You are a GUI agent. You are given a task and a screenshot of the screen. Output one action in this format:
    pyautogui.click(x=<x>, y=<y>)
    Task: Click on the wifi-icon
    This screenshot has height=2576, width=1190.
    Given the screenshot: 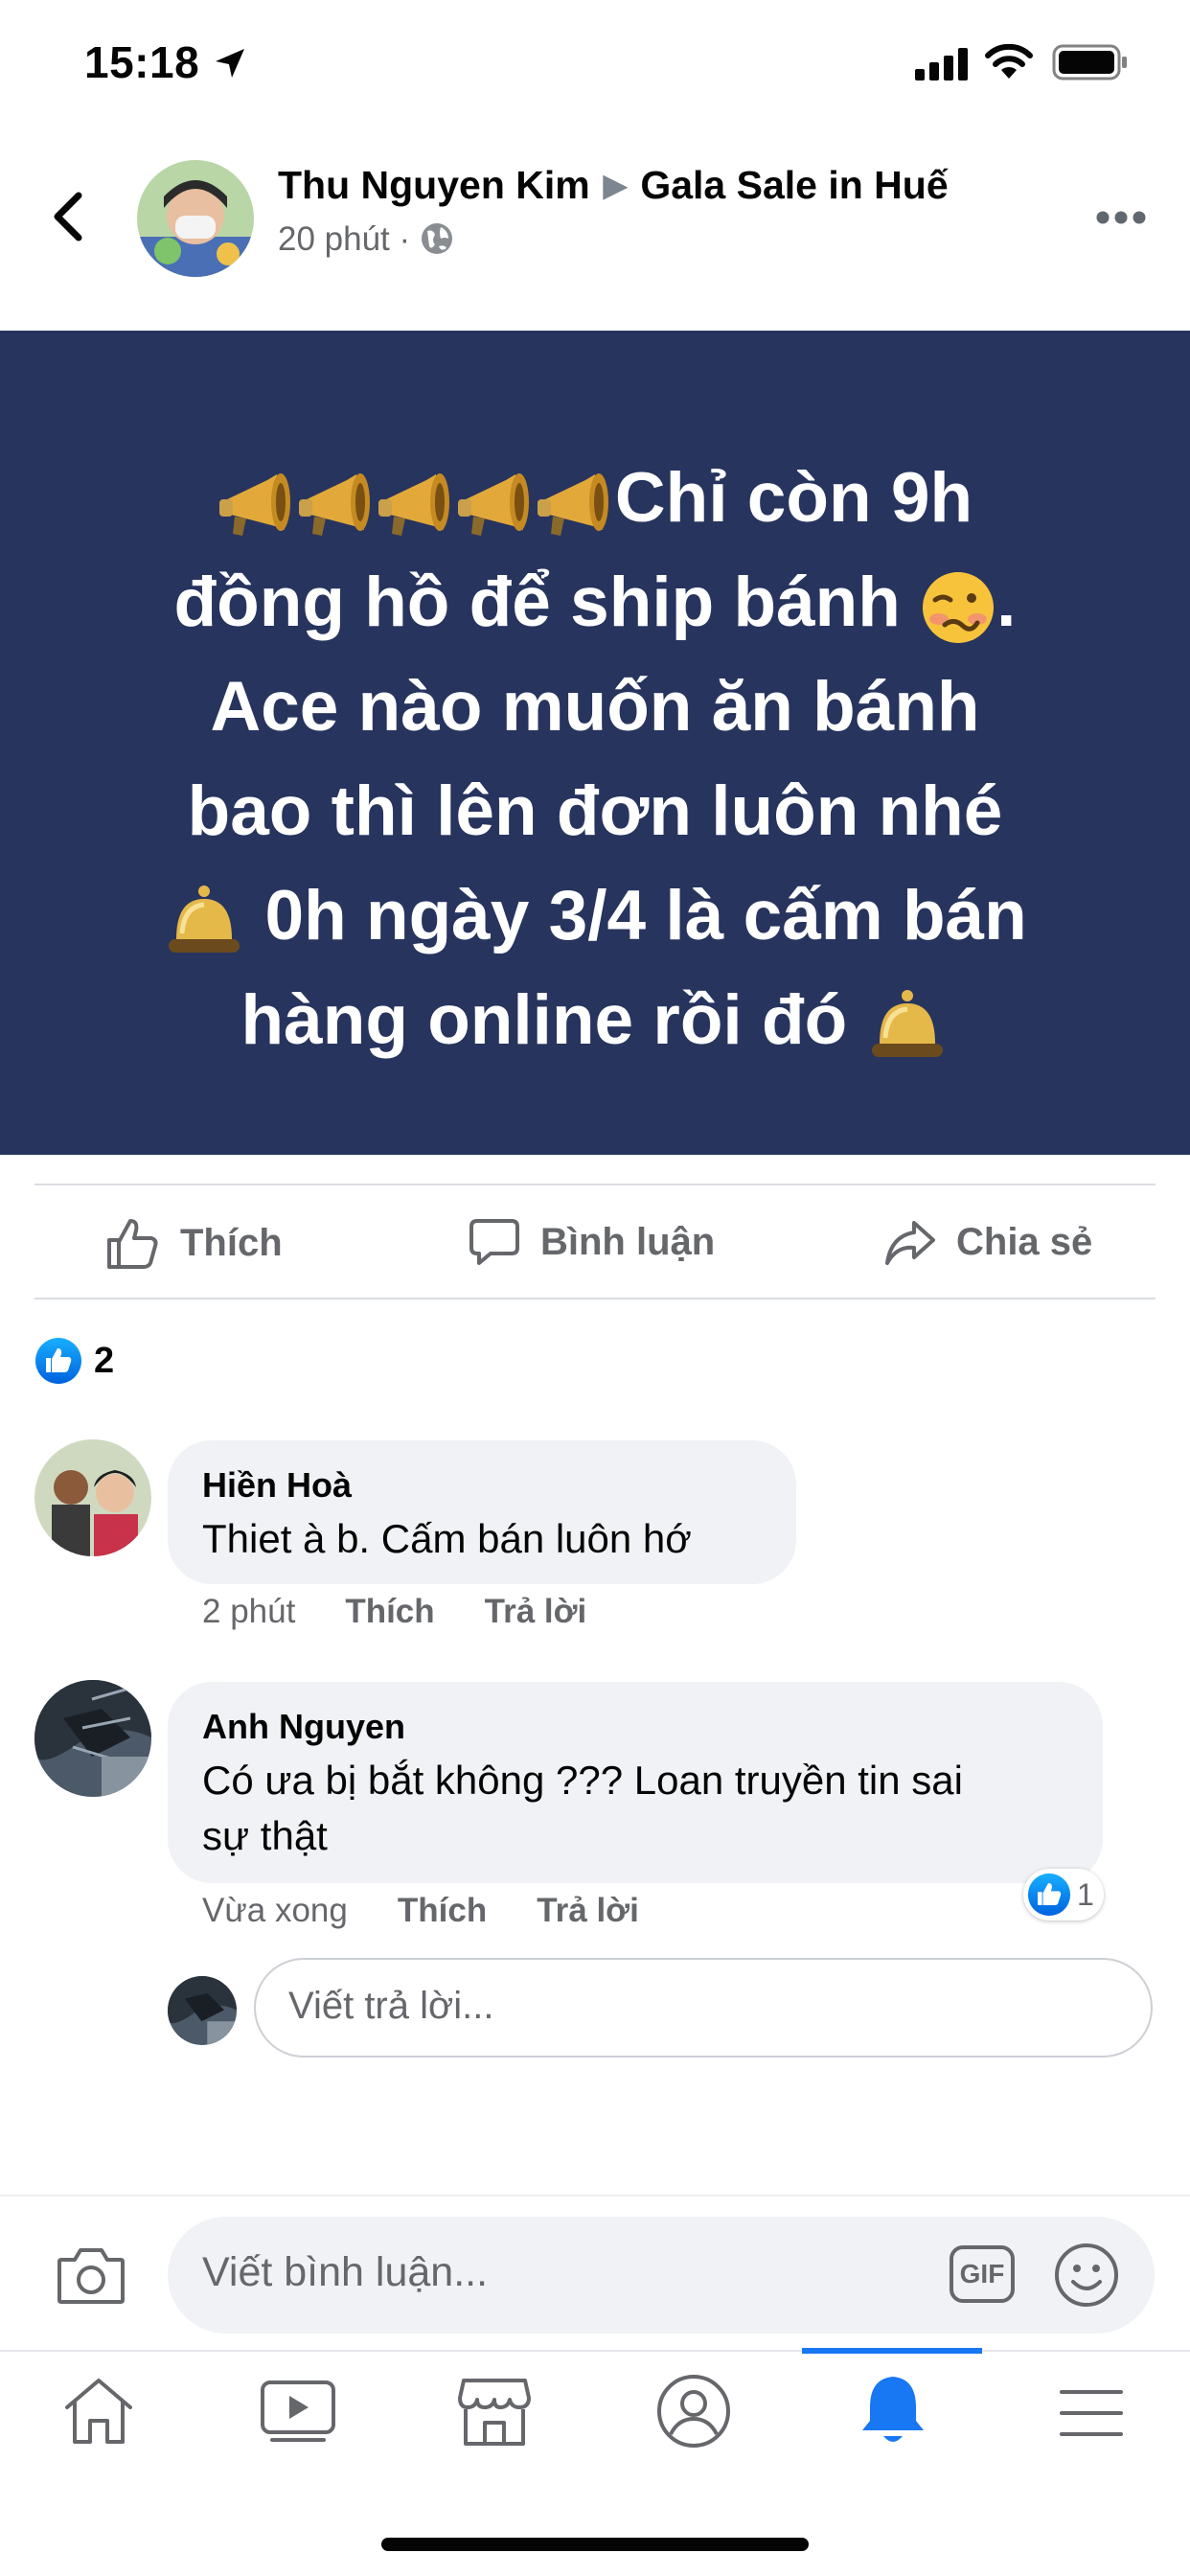 What is the action you would take?
    pyautogui.click(x=1009, y=62)
    